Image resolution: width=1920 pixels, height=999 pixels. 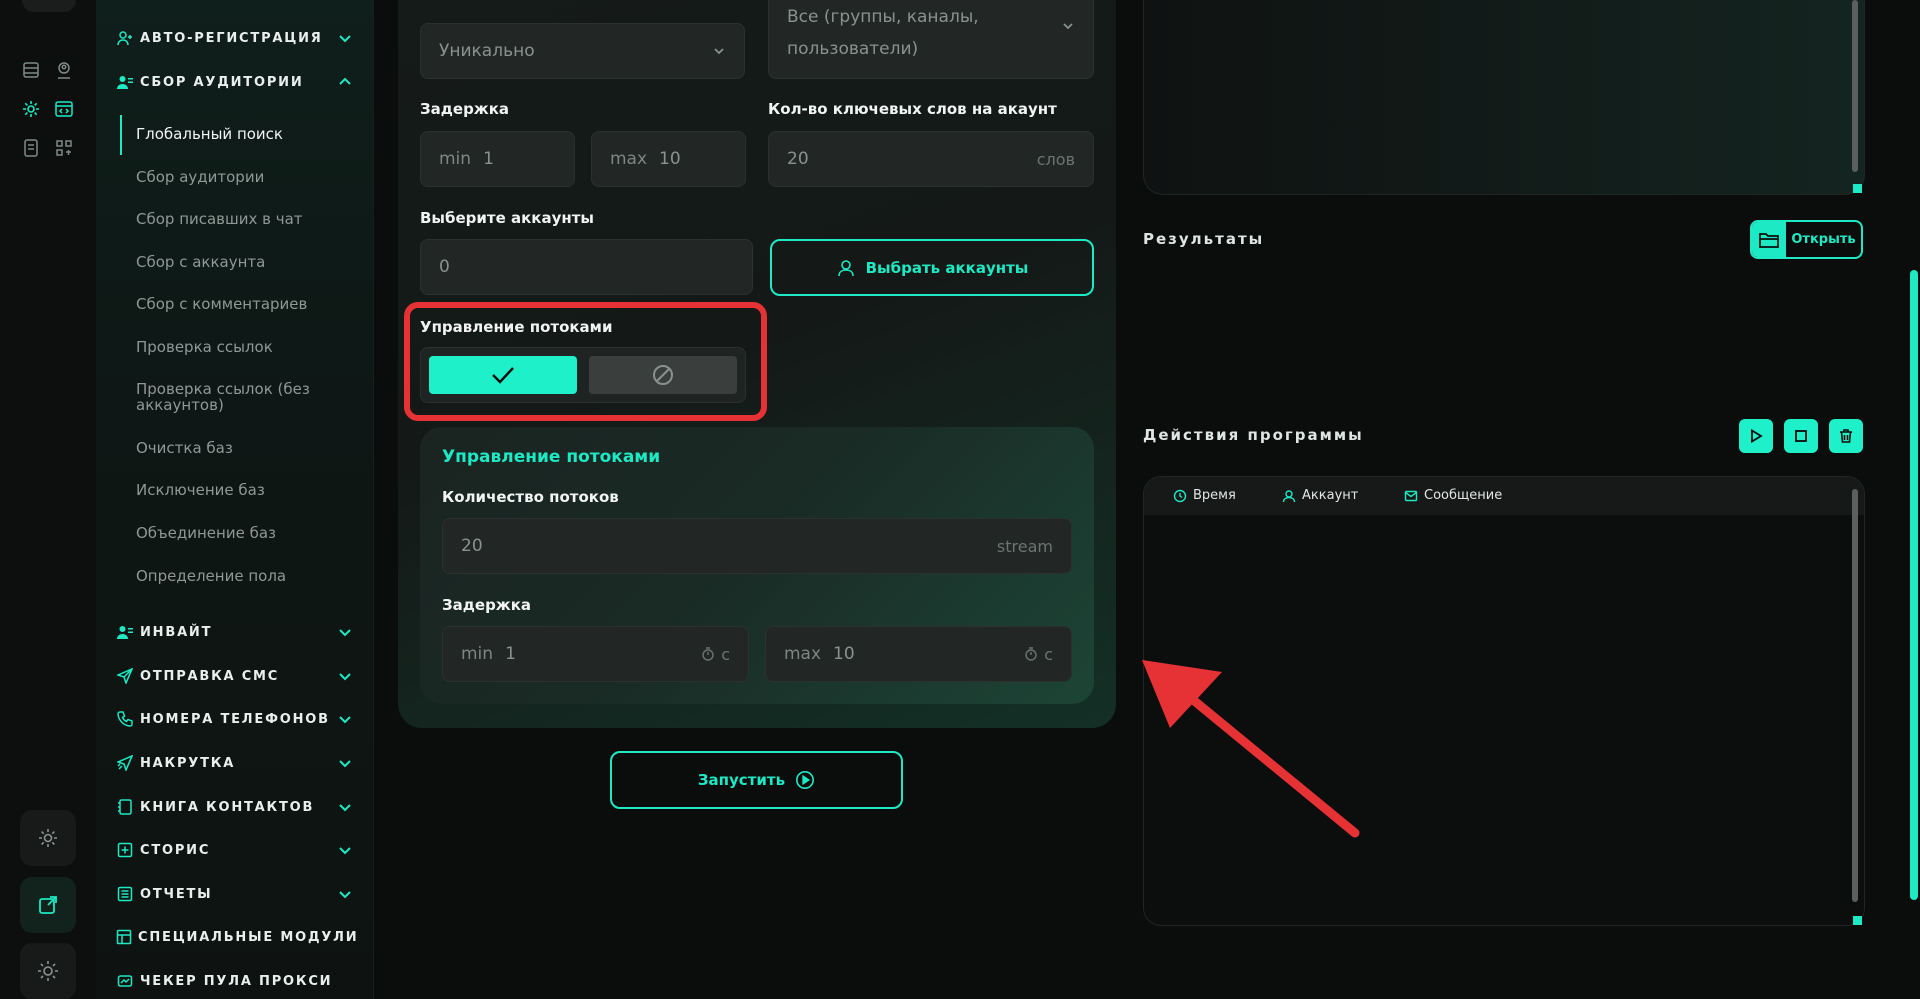 What do you see at coordinates (204, 347) in the screenshot?
I see `sidebar-item-link-check: Проверка ссылок` at bounding box center [204, 347].